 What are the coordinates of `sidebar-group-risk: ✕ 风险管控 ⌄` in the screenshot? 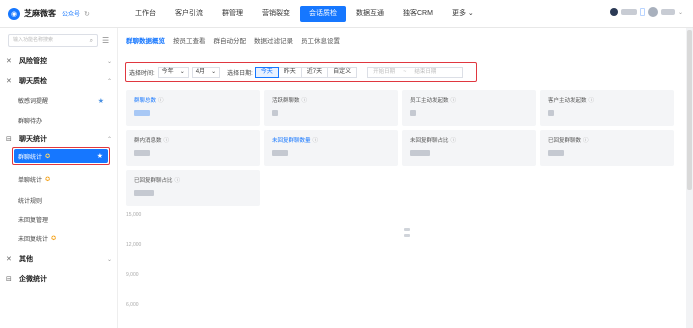 It's located at (59, 61).